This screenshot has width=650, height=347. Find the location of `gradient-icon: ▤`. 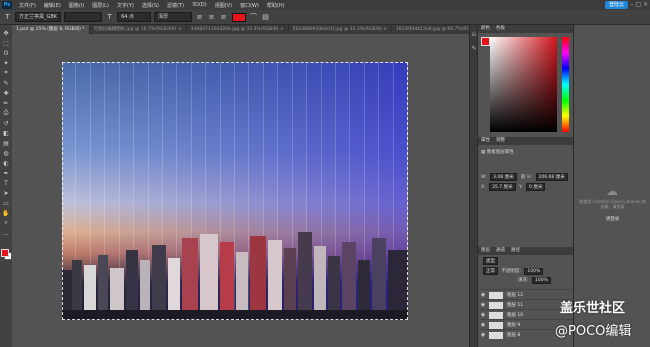

gradient-icon: ▤ is located at coordinates (6, 143).